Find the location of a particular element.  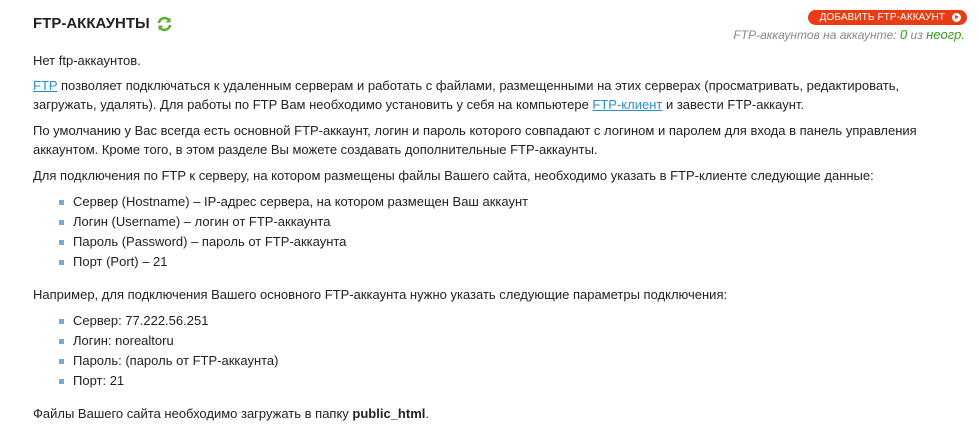

list-item: Сервер: 77.222.56.251 is located at coordinates (506, 321).